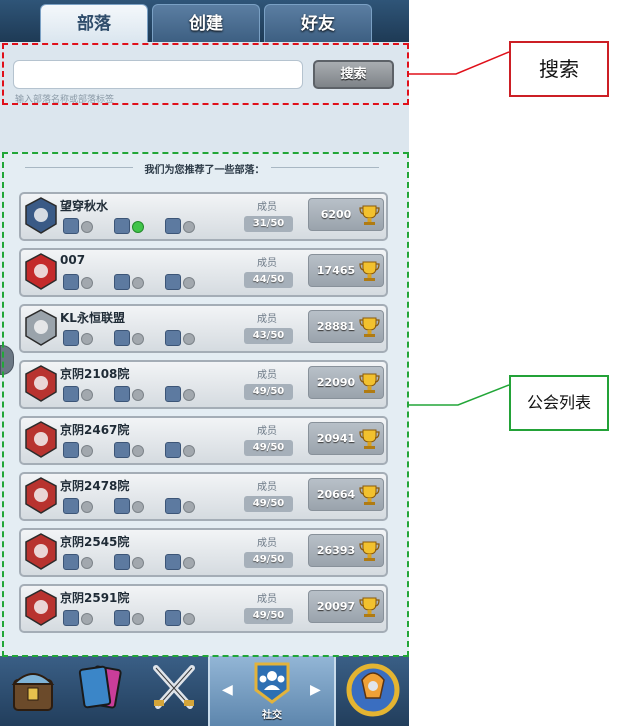 Image resolution: width=635 pixels, height=726 pixels. What do you see at coordinates (559, 403) in the screenshot?
I see `list-annotation-label: 公会列表` at bounding box center [559, 403].